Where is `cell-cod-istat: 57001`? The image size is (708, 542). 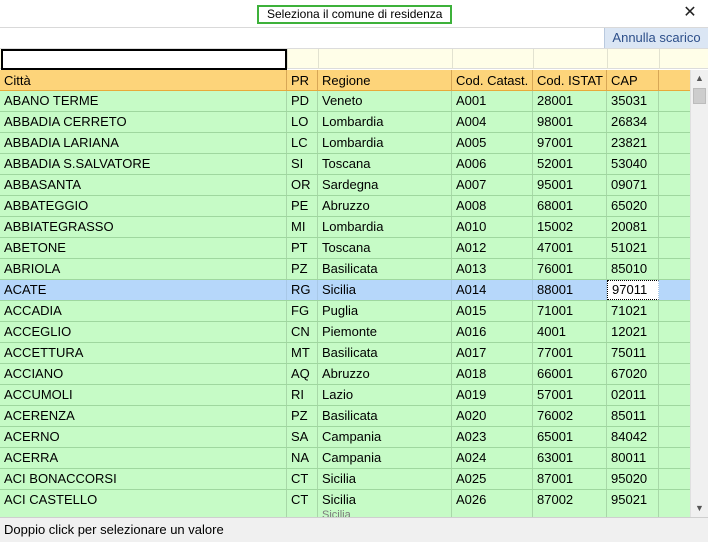
cell-cod-istat: 57001 is located at coordinates (570, 395).